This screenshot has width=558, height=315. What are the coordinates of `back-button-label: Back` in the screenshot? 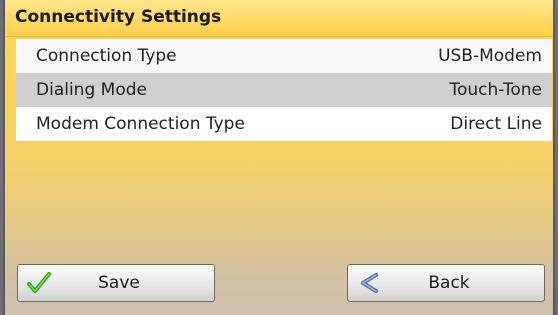 It's located at (449, 283).